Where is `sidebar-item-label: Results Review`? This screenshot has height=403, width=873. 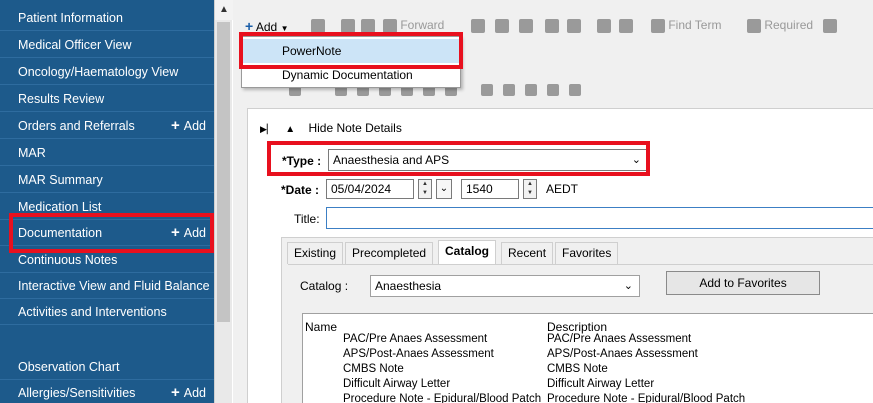 sidebar-item-label: Results Review is located at coordinates (61, 99).